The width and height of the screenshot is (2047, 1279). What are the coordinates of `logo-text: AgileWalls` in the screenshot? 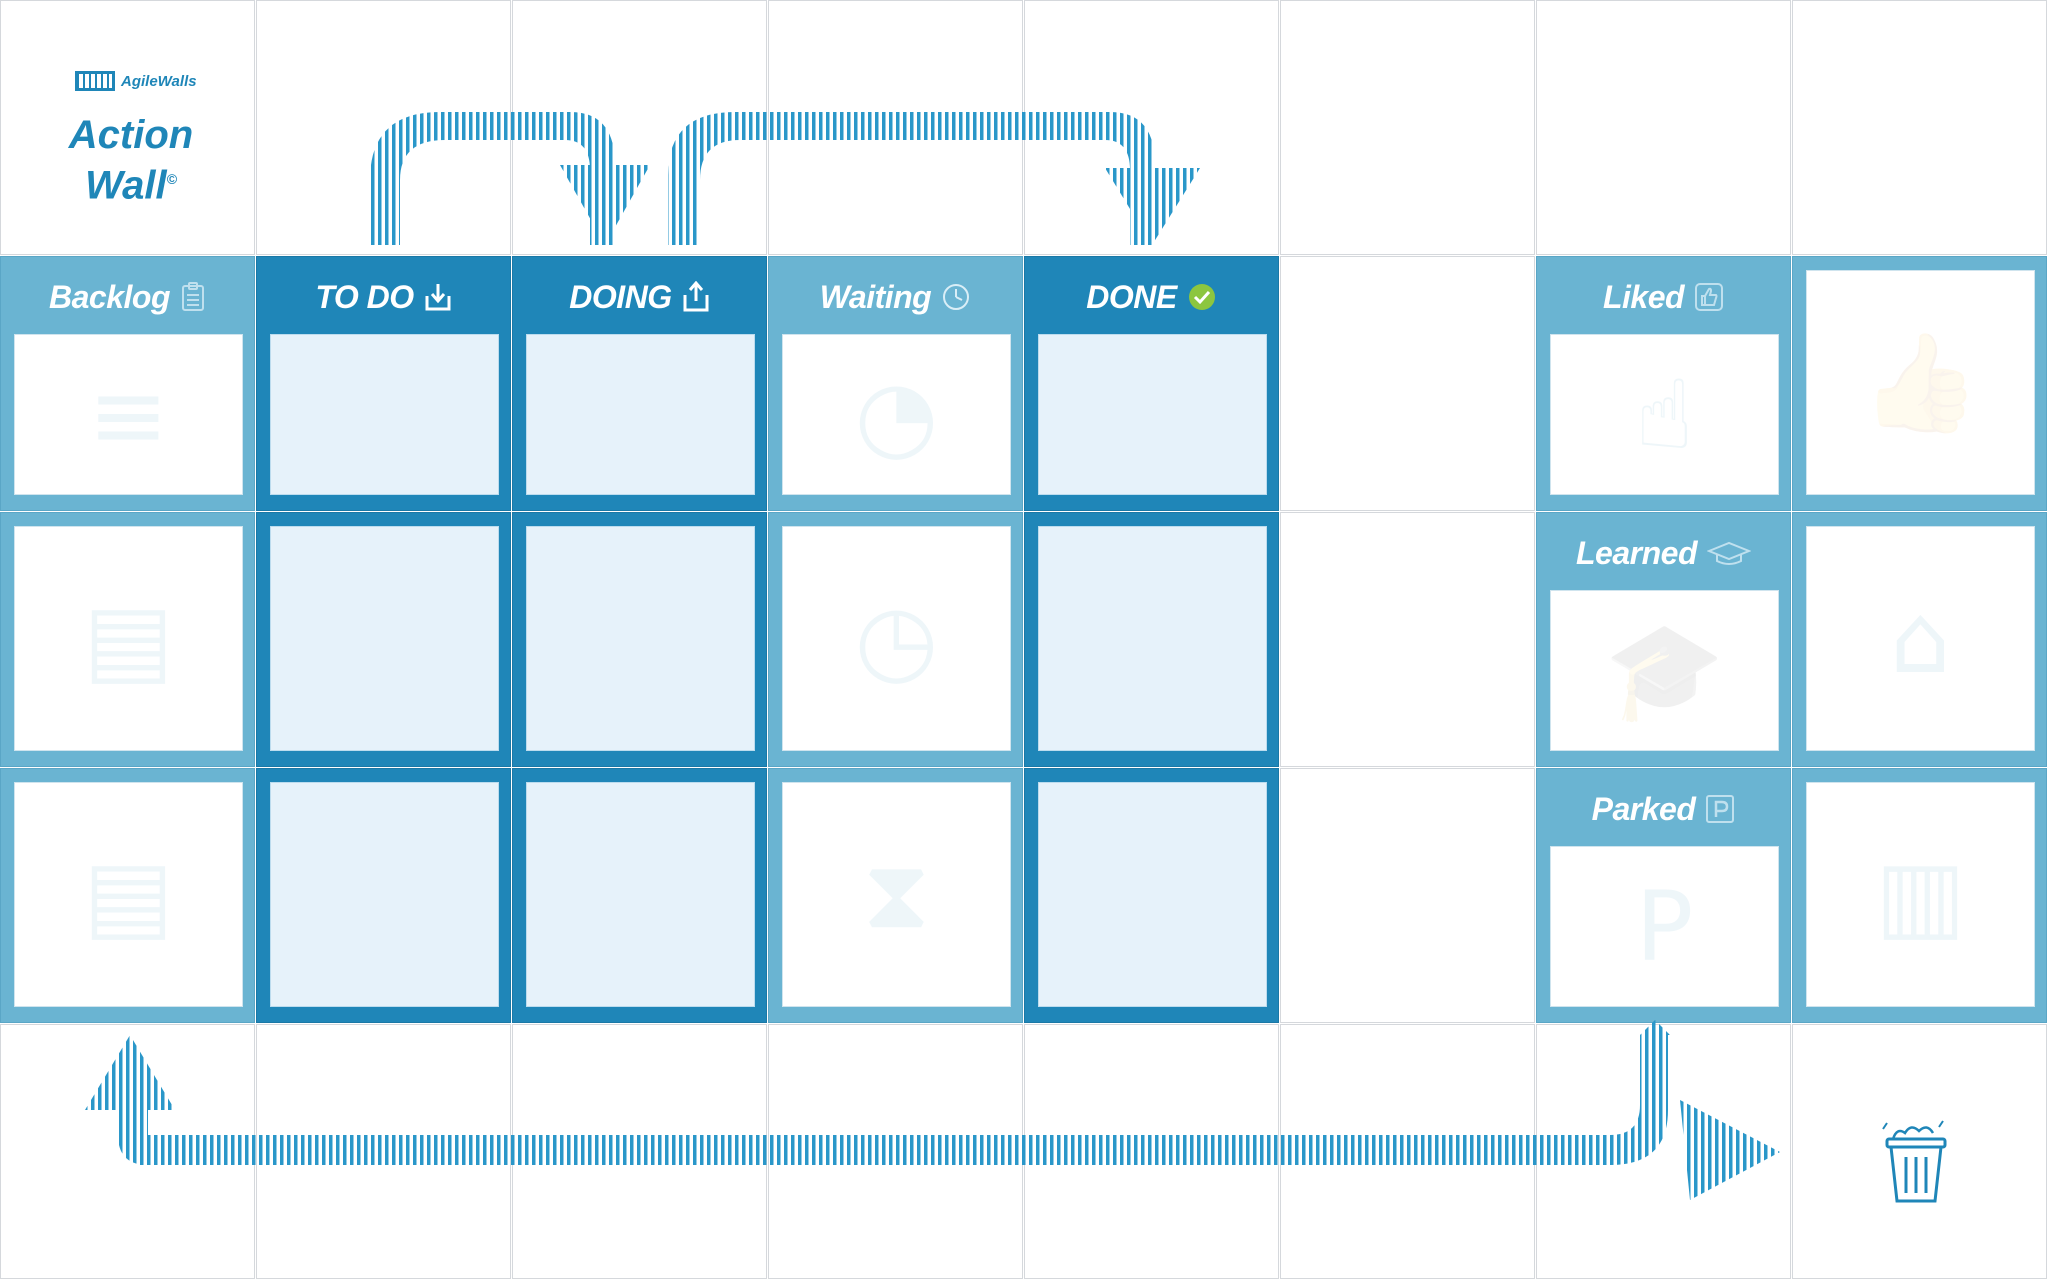 It's located at (159, 81).